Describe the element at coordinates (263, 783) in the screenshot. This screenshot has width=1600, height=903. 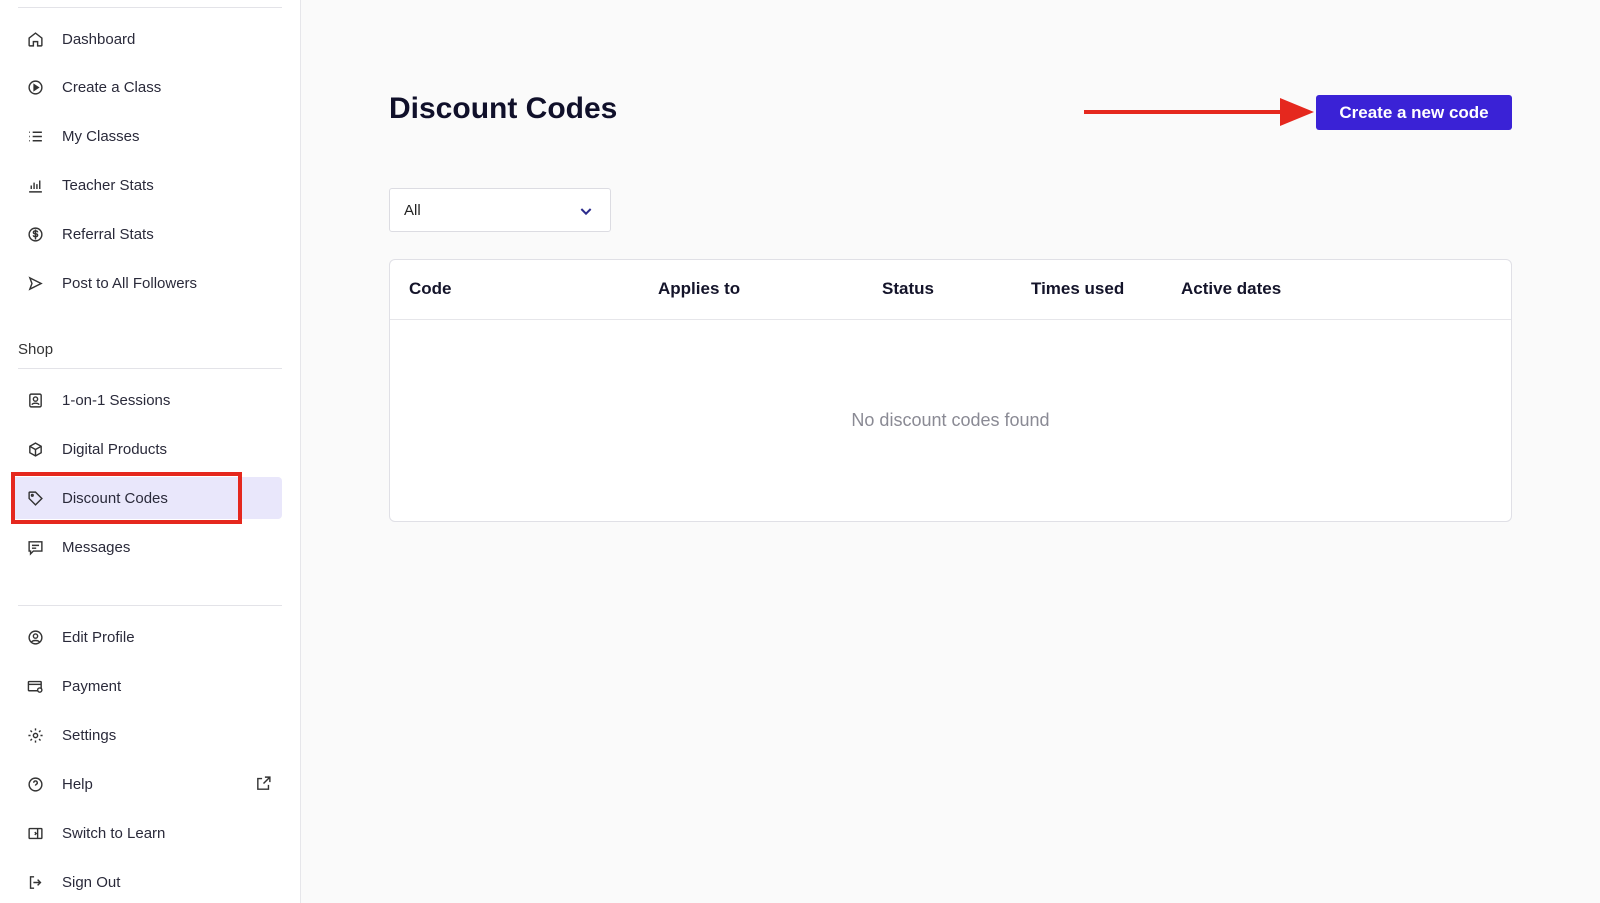
I see `external-link-icon` at that location.